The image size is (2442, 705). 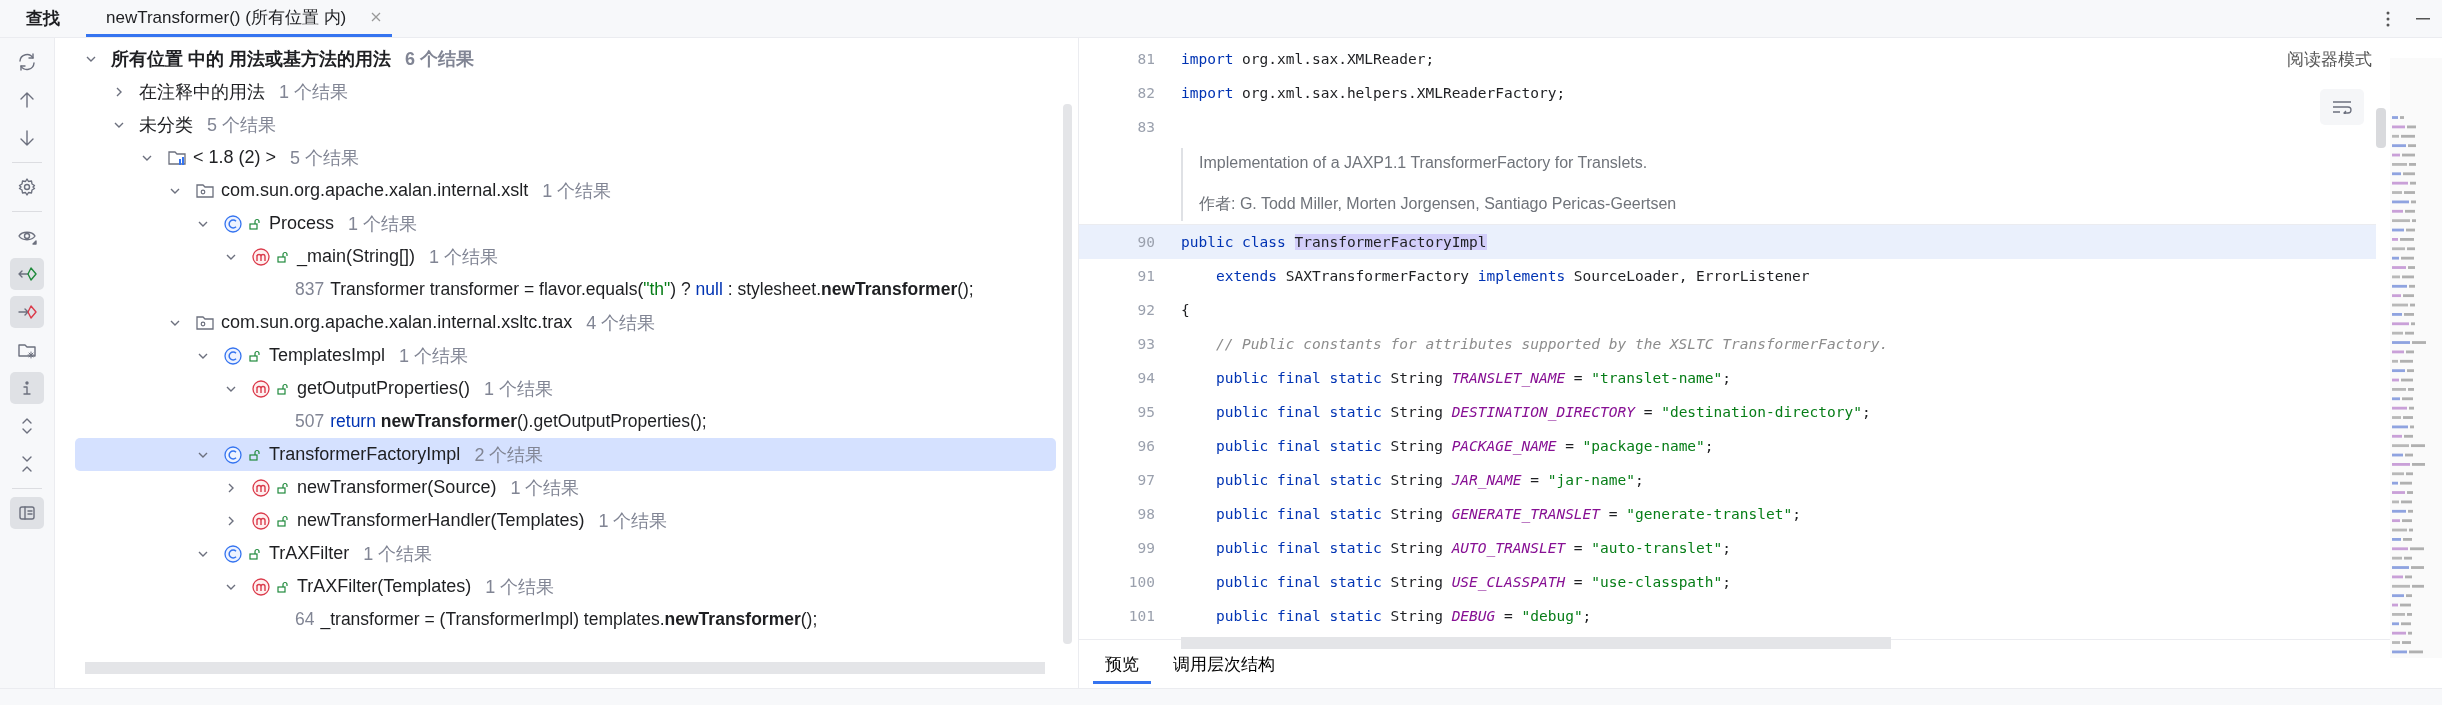 I want to click on method-row: TrAXFilter(Templates) 1 个结果, so click(x=565, y=586).